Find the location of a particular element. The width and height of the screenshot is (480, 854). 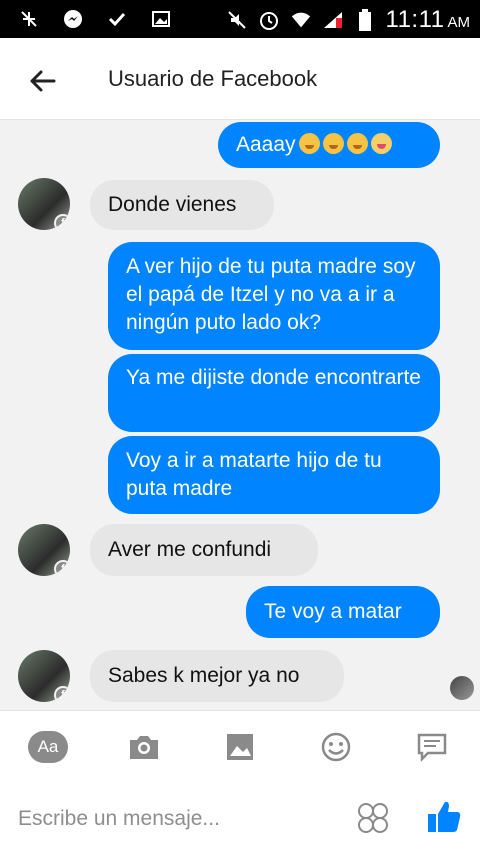

clock: 11:11 AM is located at coordinates (428, 20).